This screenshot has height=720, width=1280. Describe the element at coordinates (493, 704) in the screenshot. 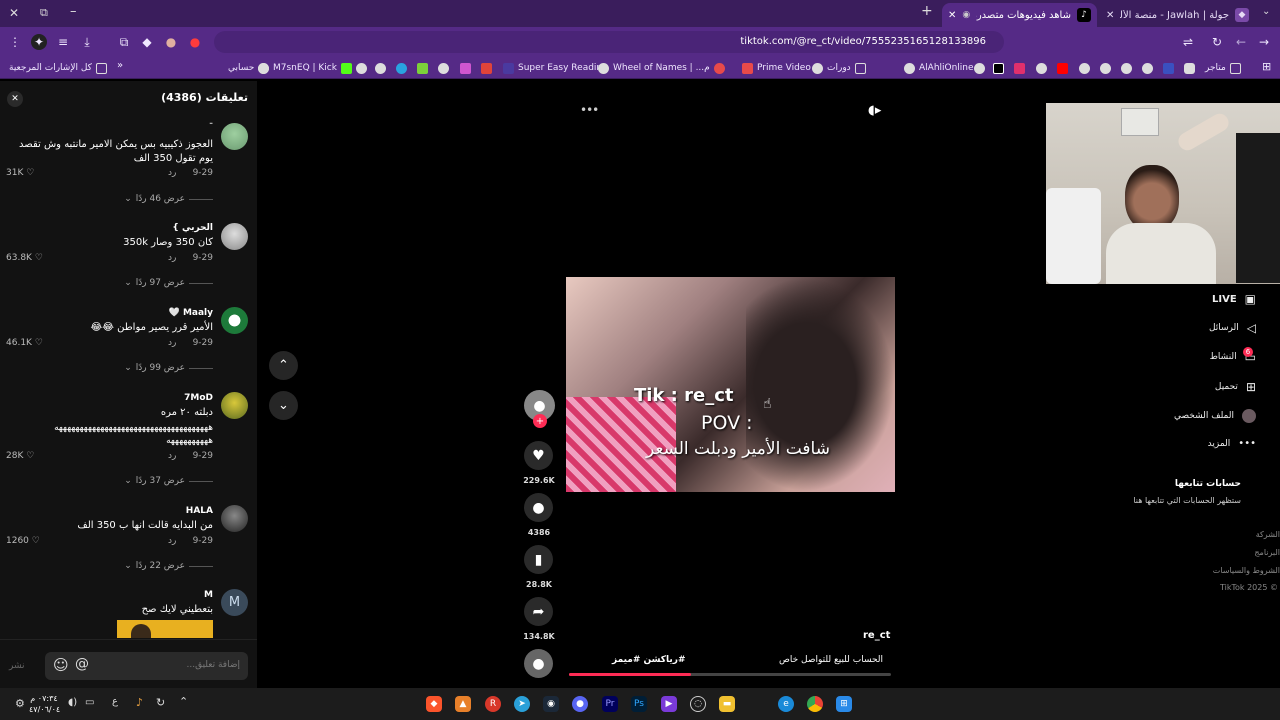

I see `app-icon: R` at that location.